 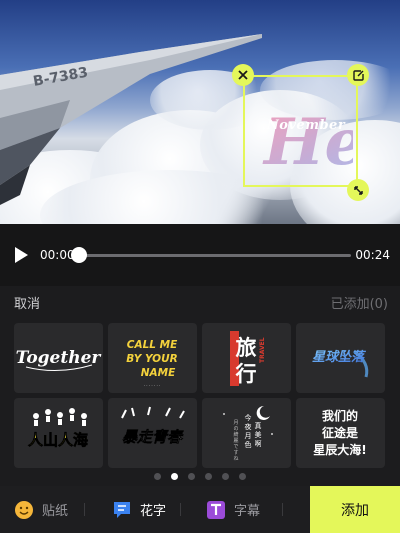 I want to click on sticker-tile-travel: 旅 行 TRAVEL, so click(x=246, y=358).